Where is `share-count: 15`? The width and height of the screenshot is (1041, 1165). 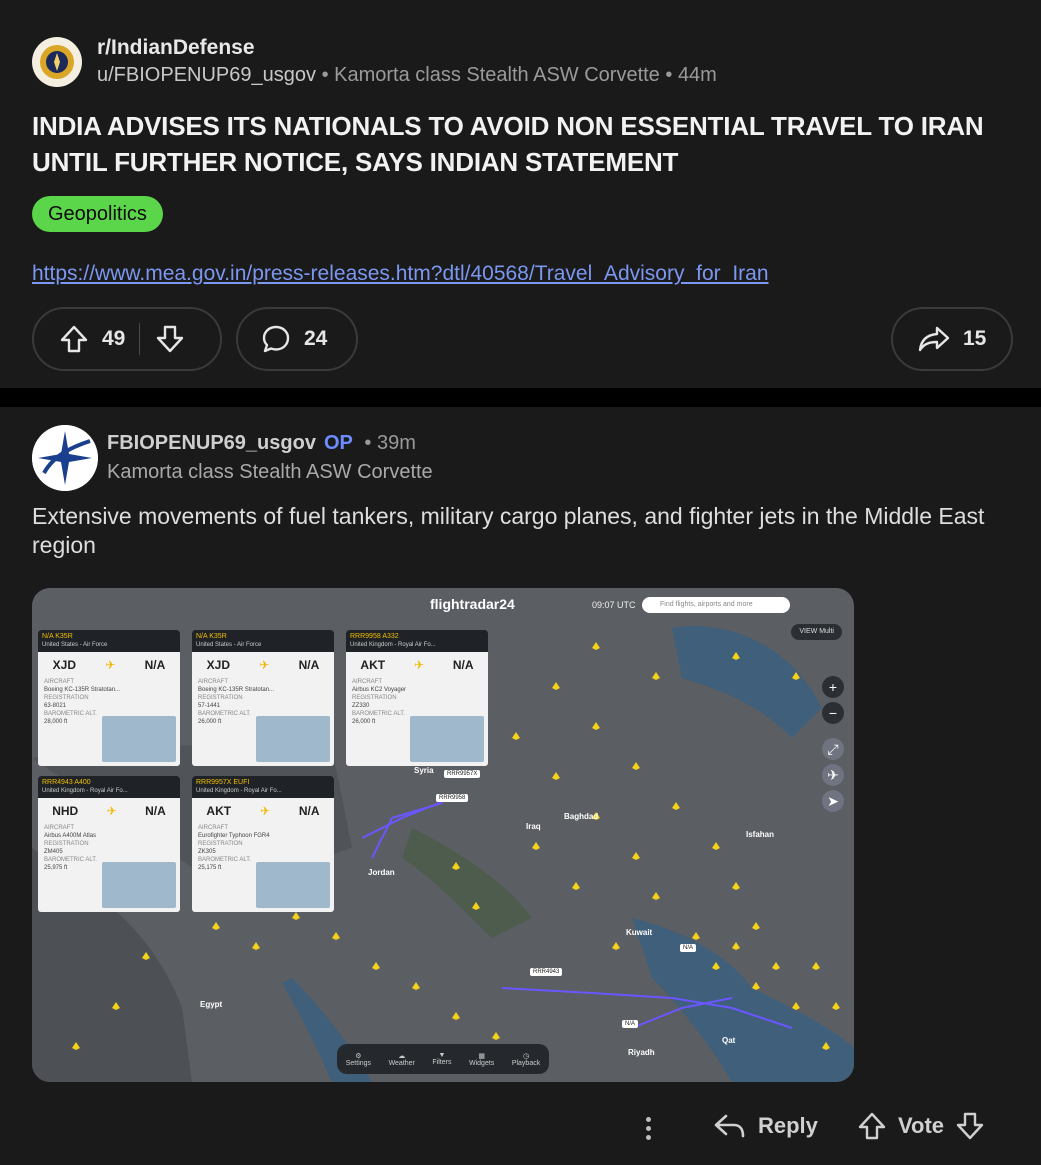
share-count: 15 is located at coordinates (975, 338).